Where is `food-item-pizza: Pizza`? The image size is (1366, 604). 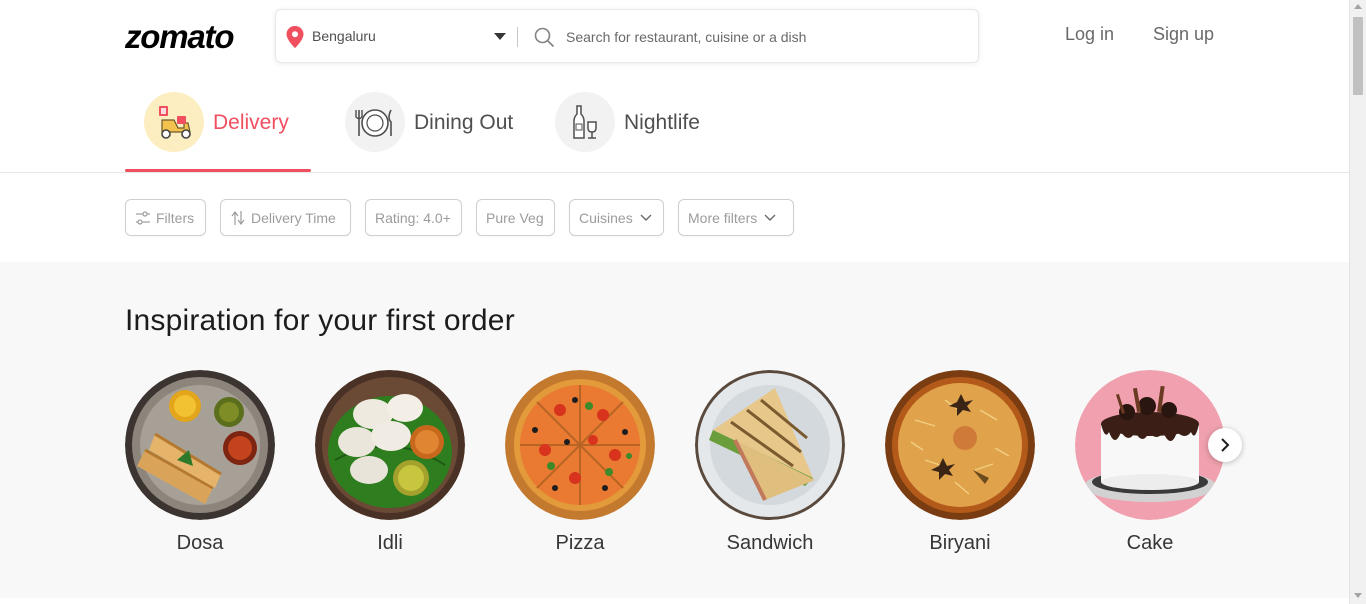 food-item-pizza: Pizza is located at coordinates (580, 465).